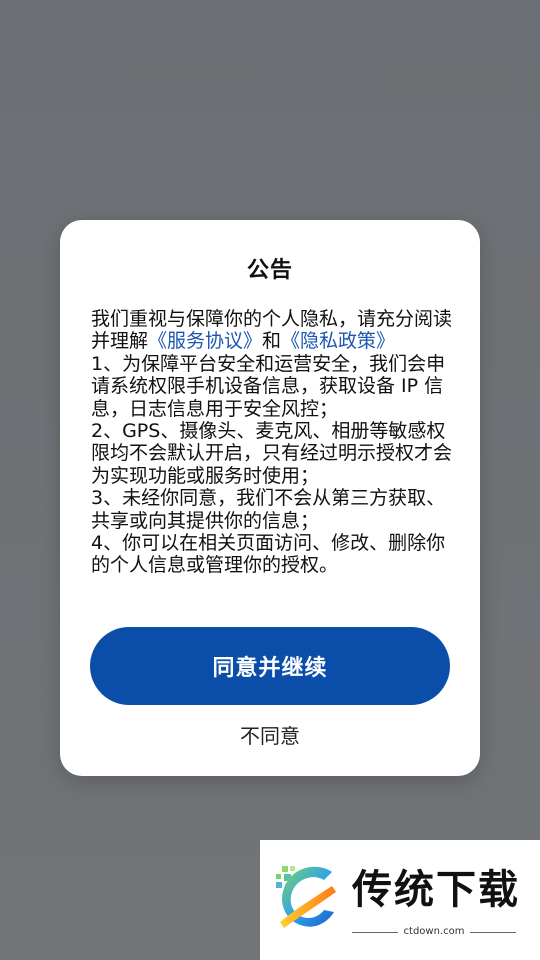  I want to click on brand-url: ctdown.com, so click(434, 932).